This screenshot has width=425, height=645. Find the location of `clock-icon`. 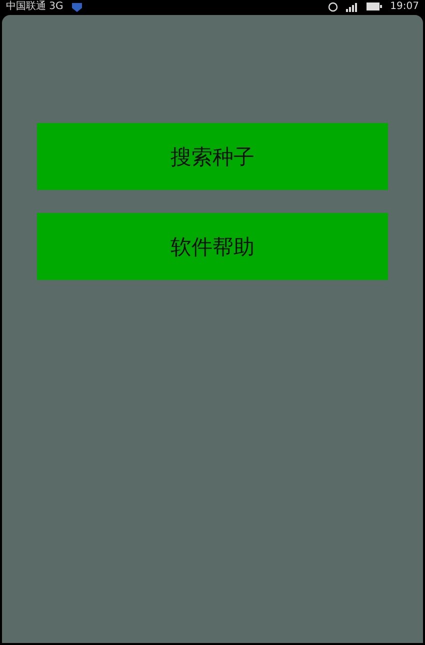

clock-icon is located at coordinates (333, 7).